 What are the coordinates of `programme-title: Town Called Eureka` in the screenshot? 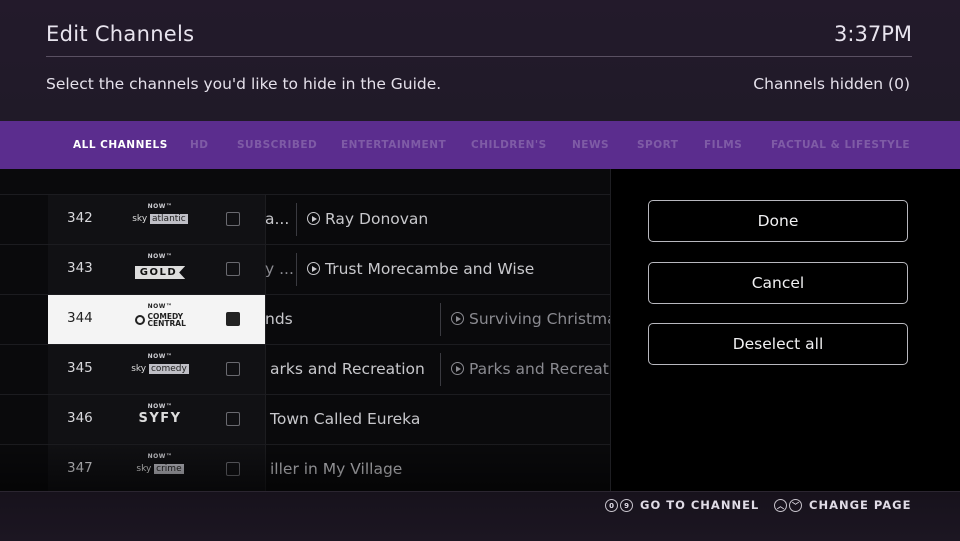 It's located at (345, 419).